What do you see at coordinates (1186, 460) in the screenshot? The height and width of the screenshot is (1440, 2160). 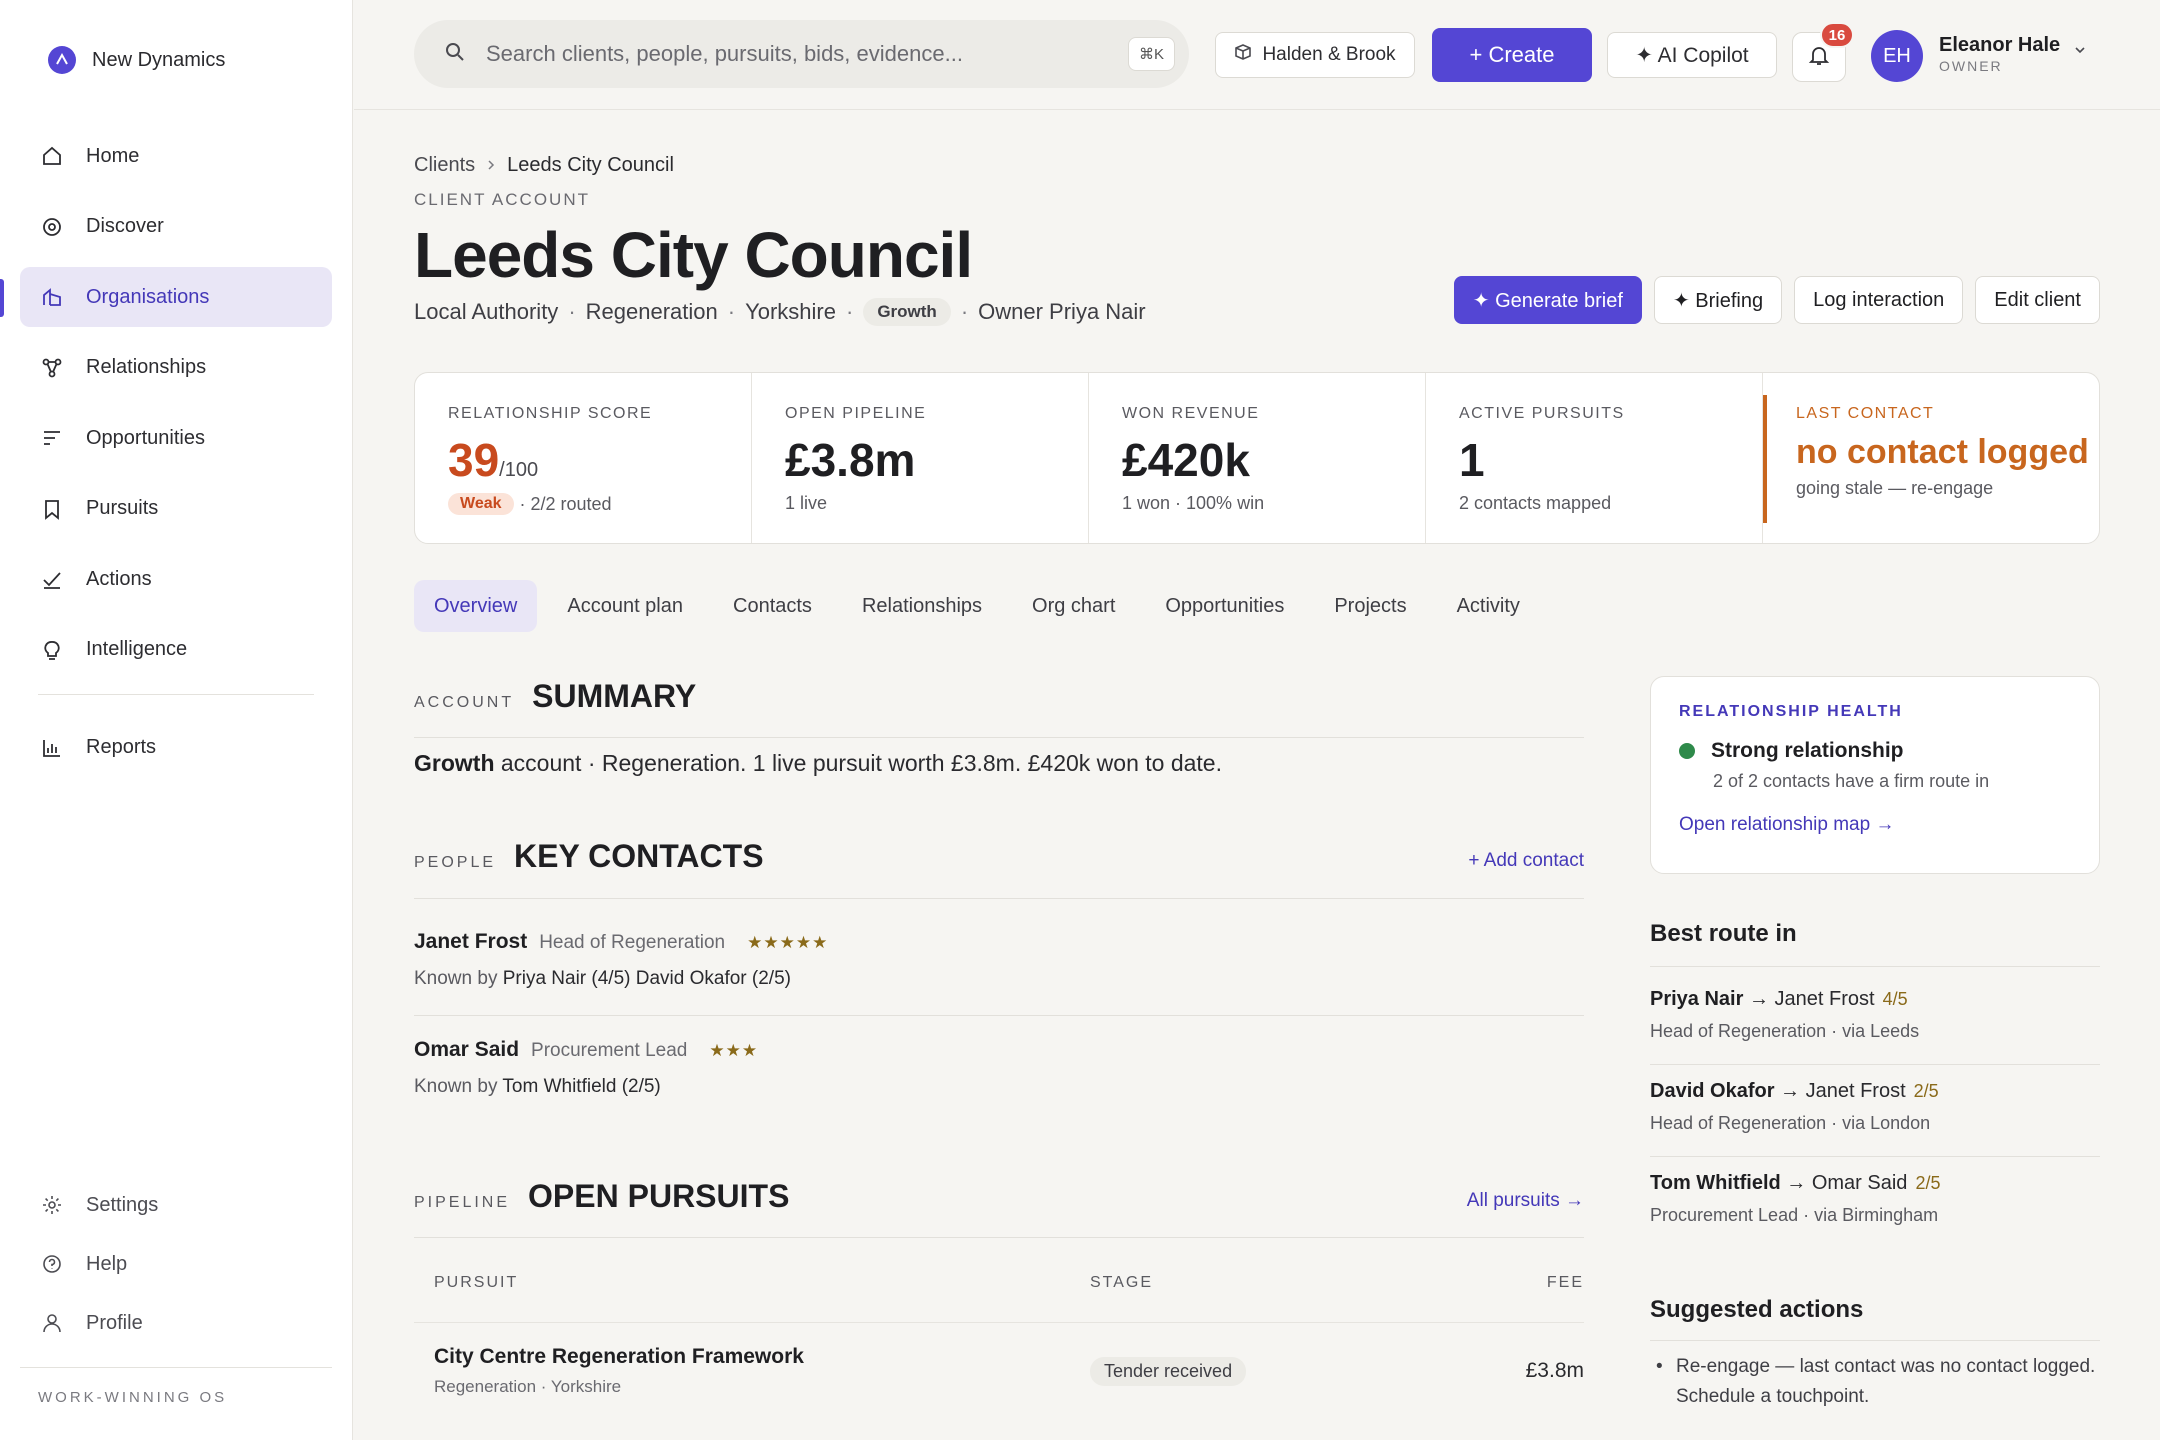 I see `kpi-value: £420k` at bounding box center [1186, 460].